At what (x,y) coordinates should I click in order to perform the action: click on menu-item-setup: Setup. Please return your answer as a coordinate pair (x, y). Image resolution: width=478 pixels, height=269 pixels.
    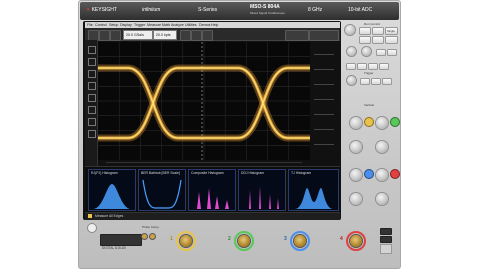
    Looking at the image, I should click on (113, 25).